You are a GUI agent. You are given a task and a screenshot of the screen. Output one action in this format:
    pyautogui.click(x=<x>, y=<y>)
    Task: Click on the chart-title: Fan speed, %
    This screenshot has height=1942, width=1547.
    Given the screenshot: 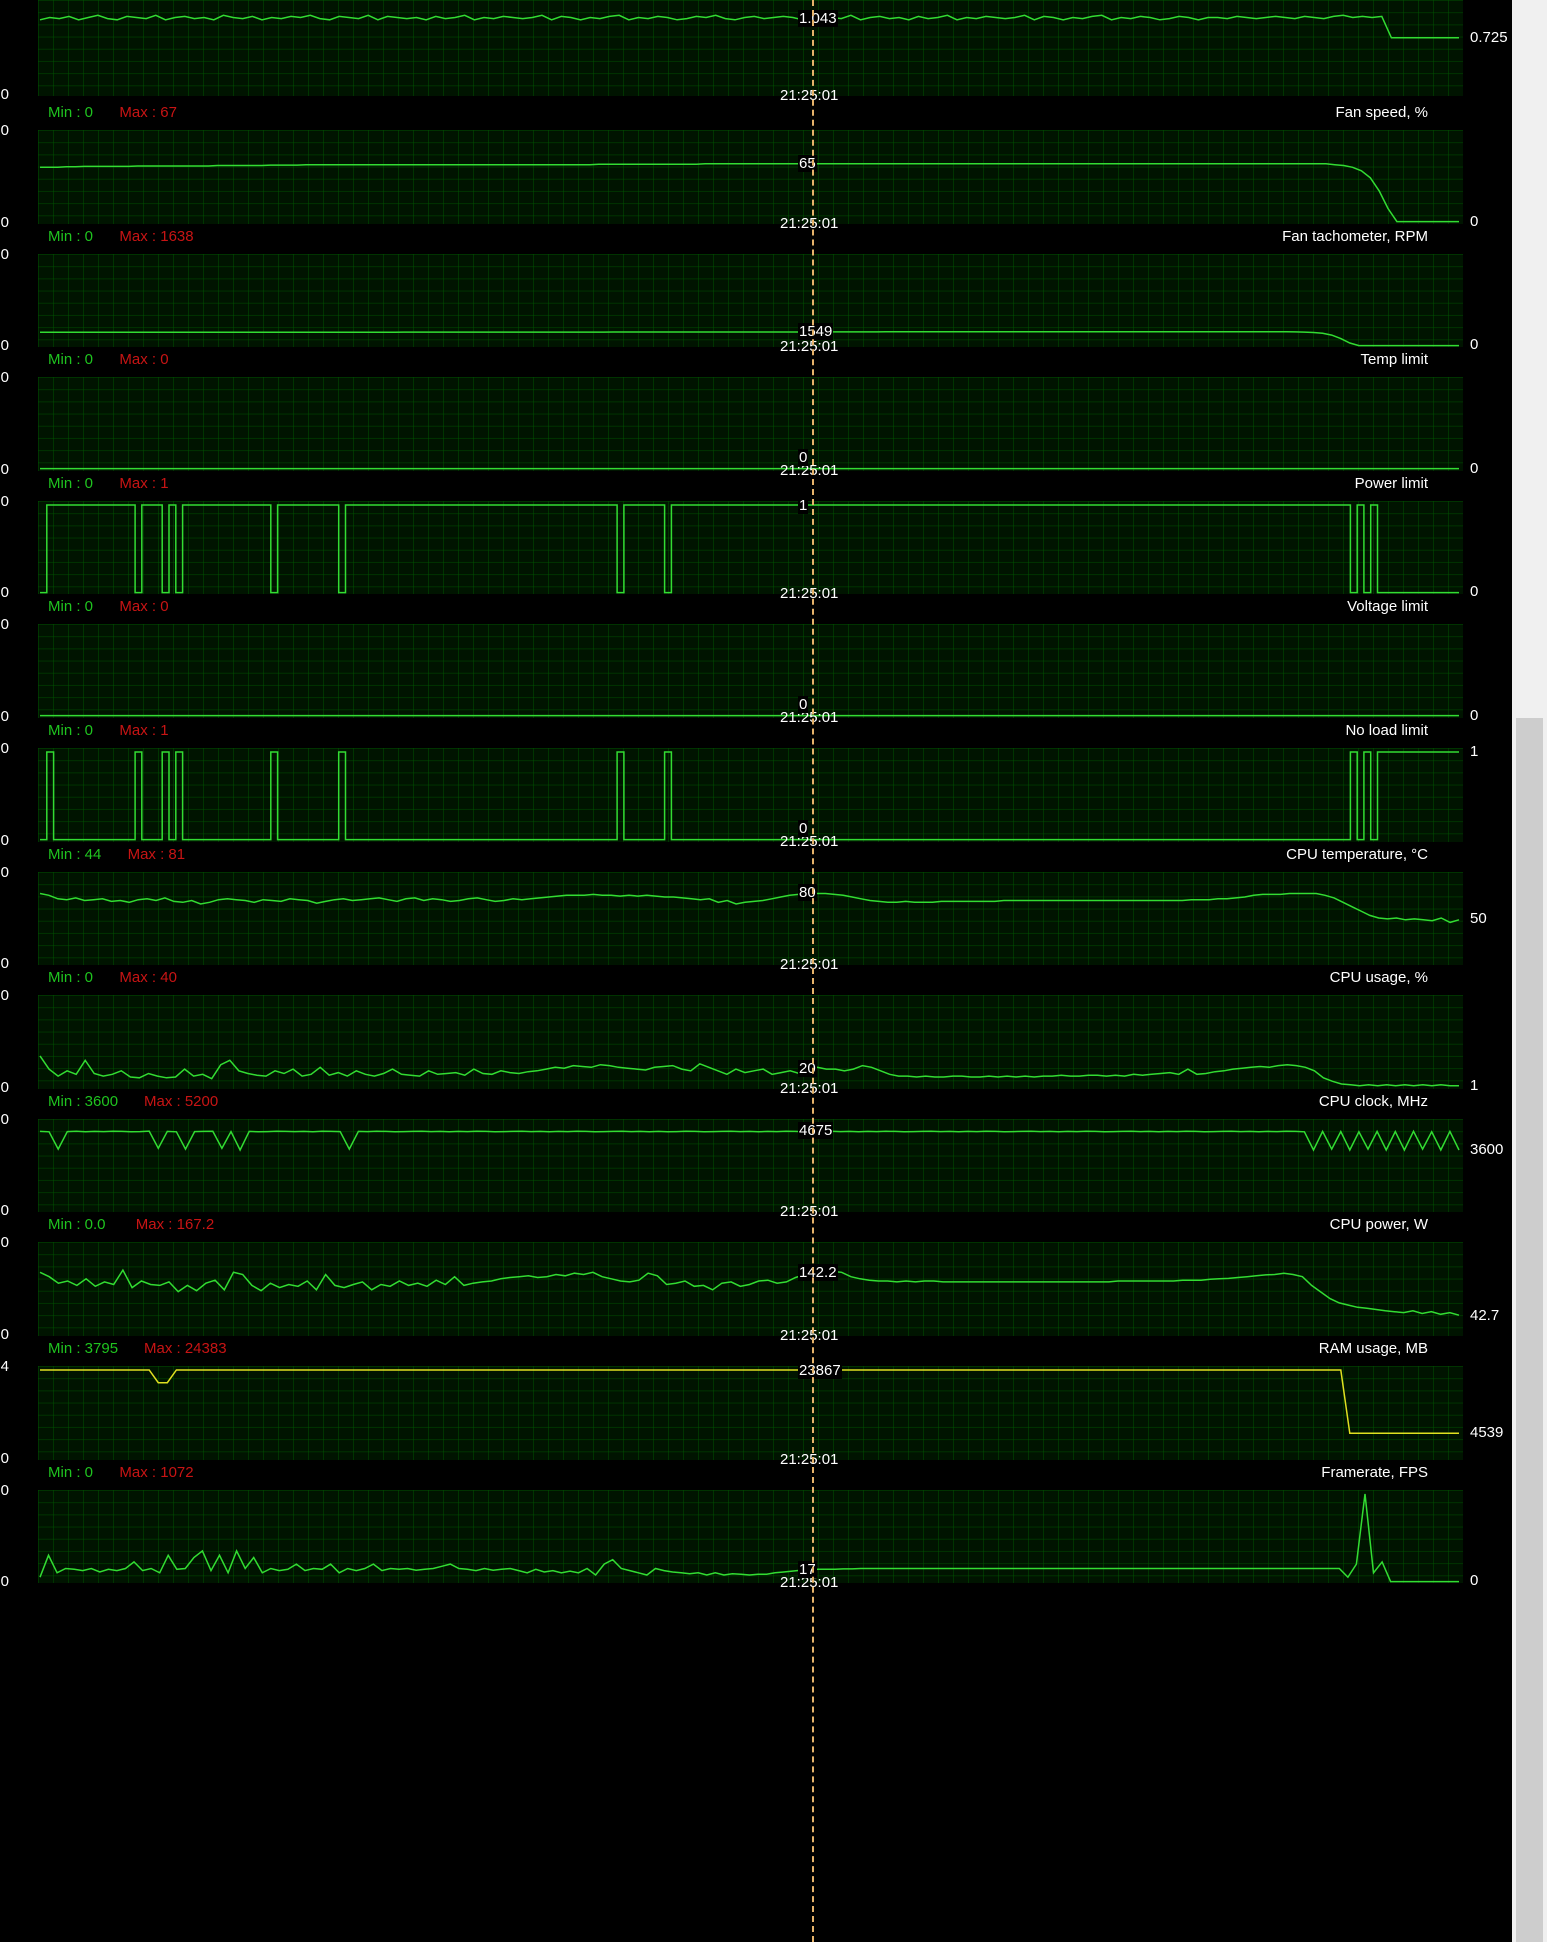 What is the action you would take?
    pyautogui.click(x=1381, y=112)
    